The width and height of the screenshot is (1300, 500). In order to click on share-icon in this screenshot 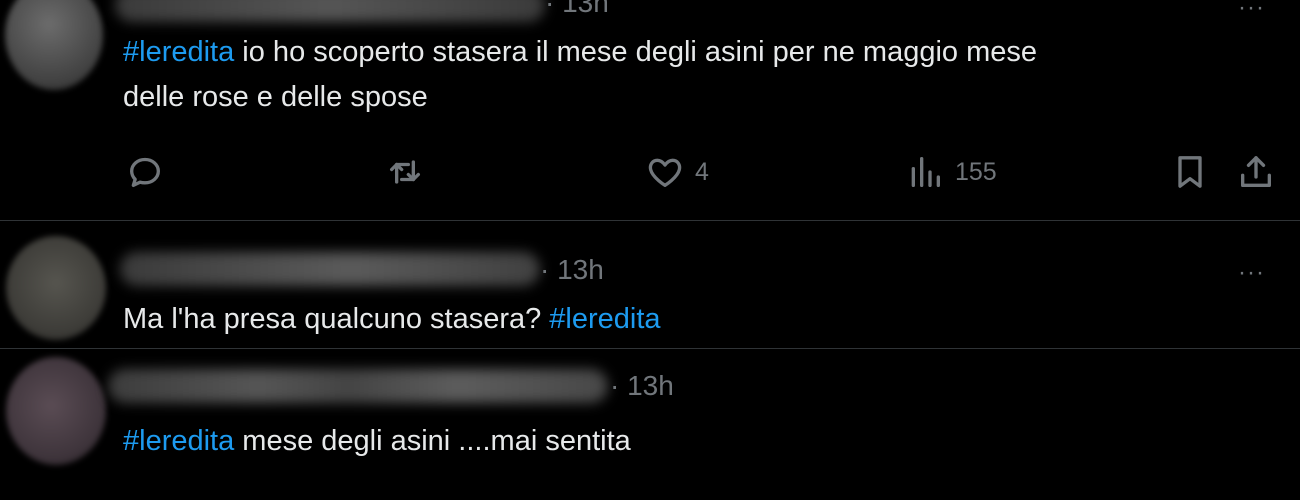, I will do `click(1256, 171)`.